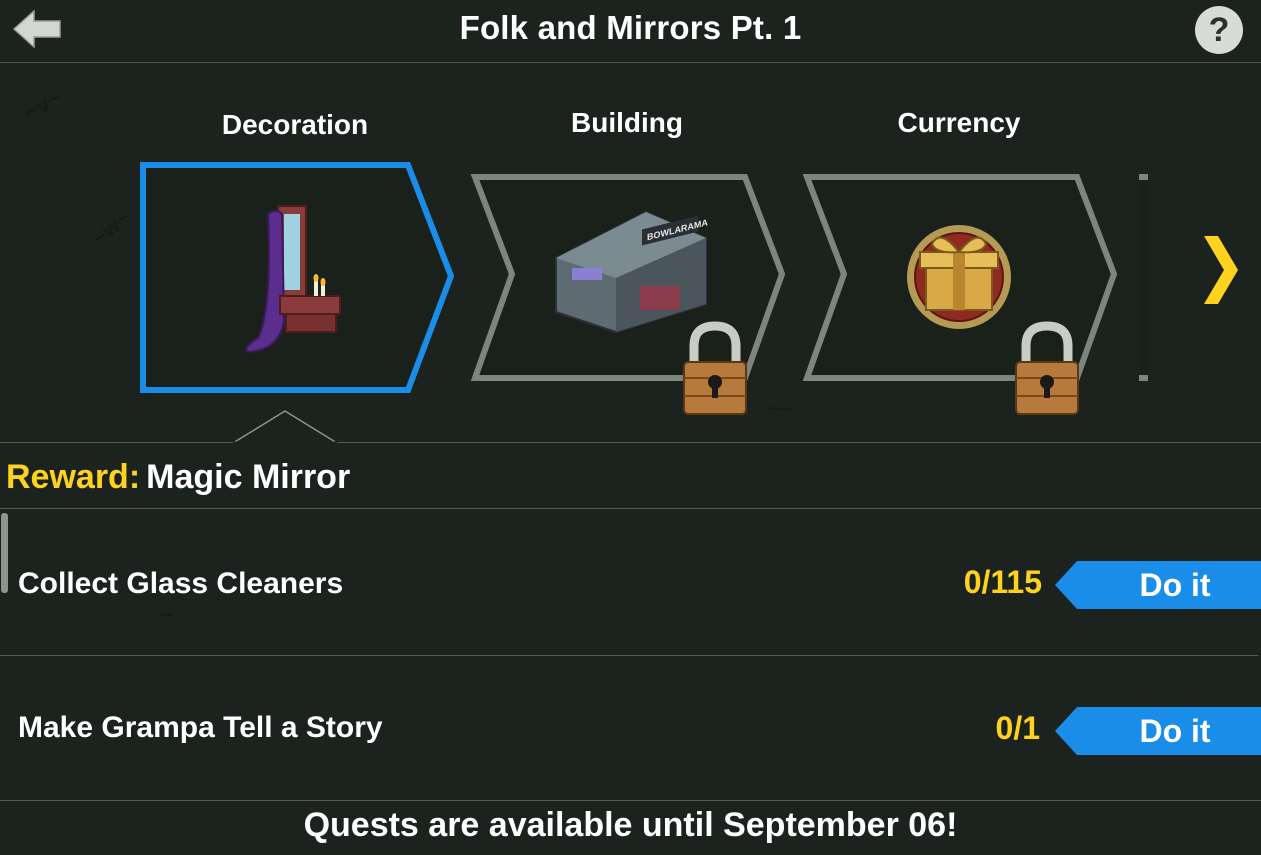 The width and height of the screenshot is (1261, 855). I want to click on tab-currency, so click(962, 293).